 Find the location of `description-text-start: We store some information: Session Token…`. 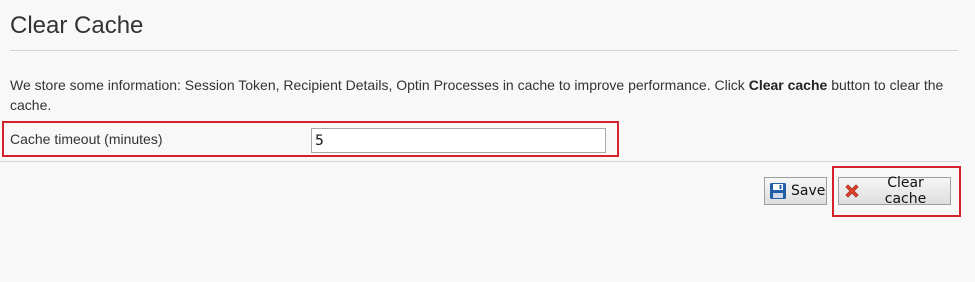

description-text-start: We store some information: Session Token… is located at coordinates (379, 85).